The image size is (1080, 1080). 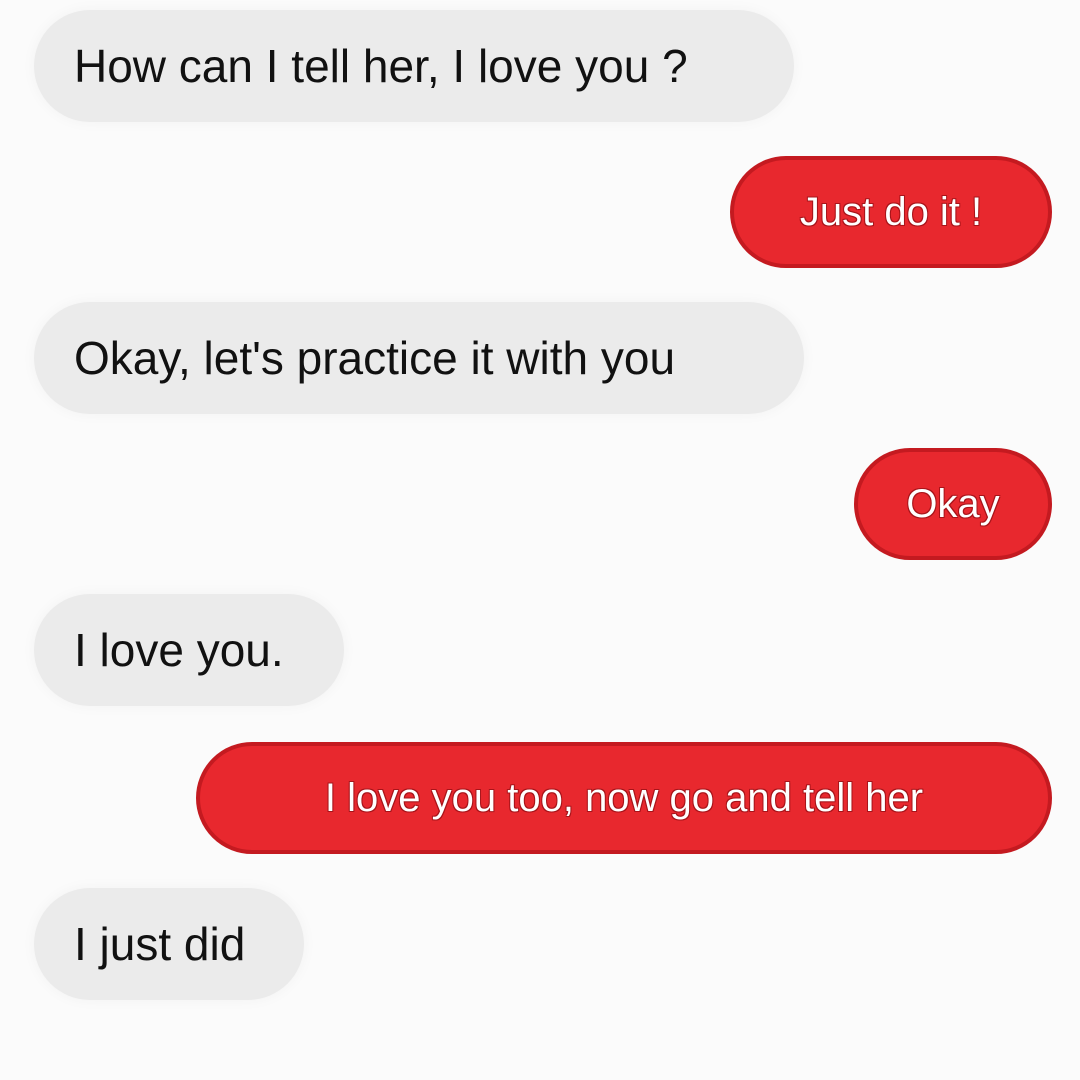 I want to click on outgoing-message-bubble: Okay, so click(x=953, y=504).